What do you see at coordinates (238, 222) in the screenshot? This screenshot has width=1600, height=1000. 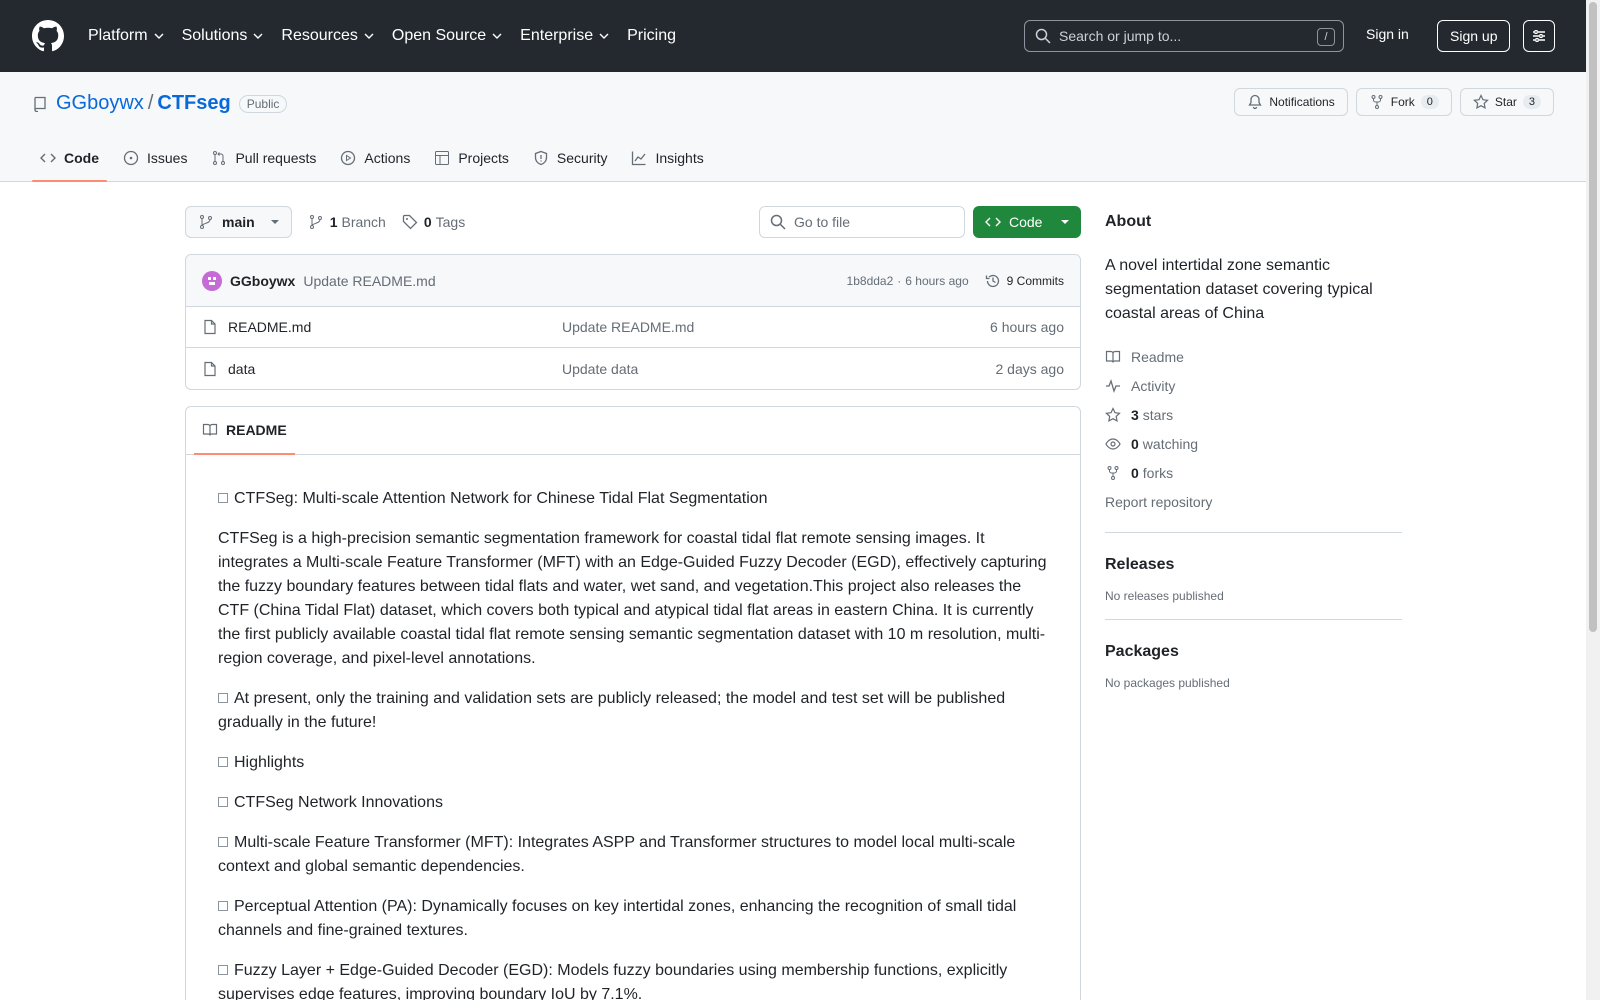 I see `branch-selector: main` at bounding box center [238, 222].